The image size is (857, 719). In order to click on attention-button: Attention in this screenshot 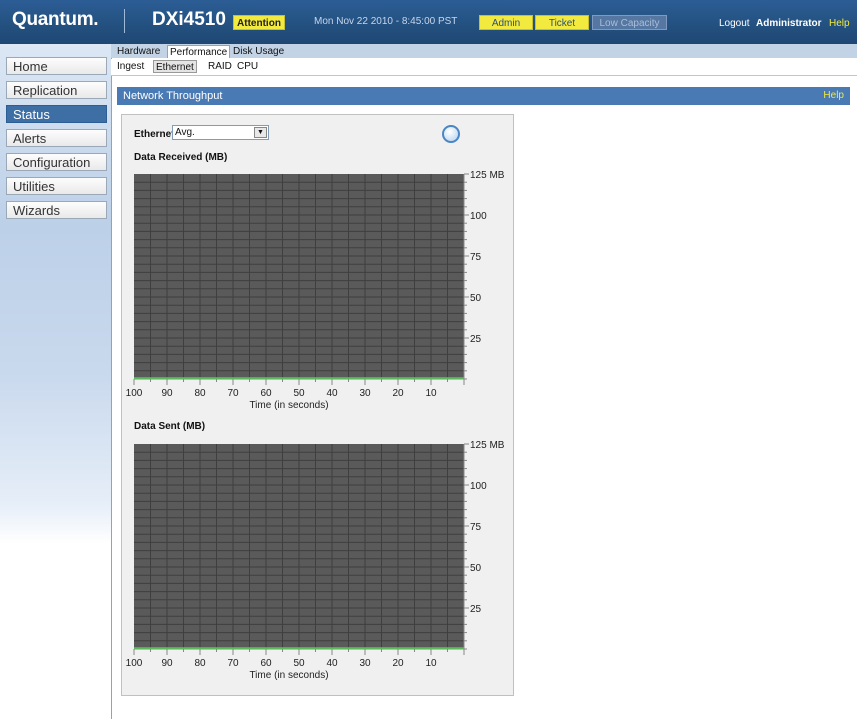, I will do `click(259, 22)`.